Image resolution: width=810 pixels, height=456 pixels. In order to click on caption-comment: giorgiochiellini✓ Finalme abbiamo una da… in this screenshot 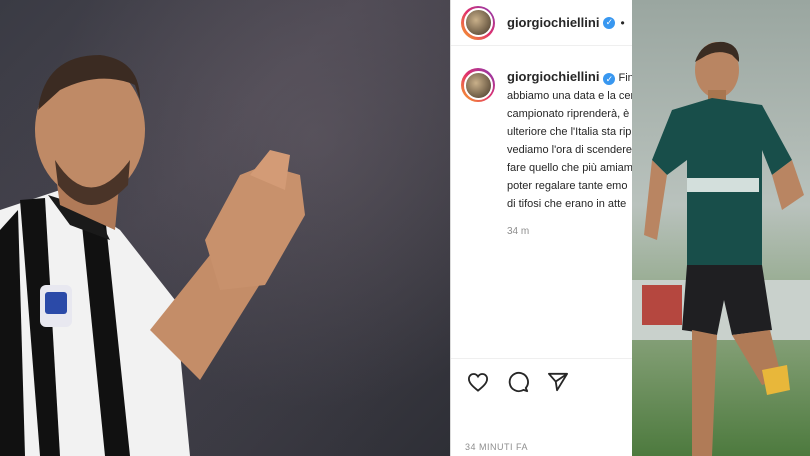, I will do `click(553, 143)`.